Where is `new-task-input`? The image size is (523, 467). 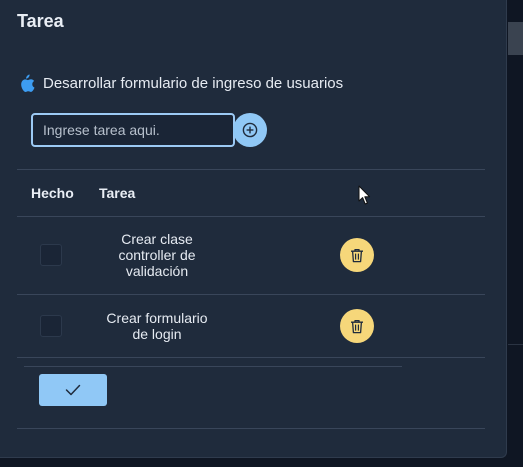
new-task-input is located at coordinates (133, 130).